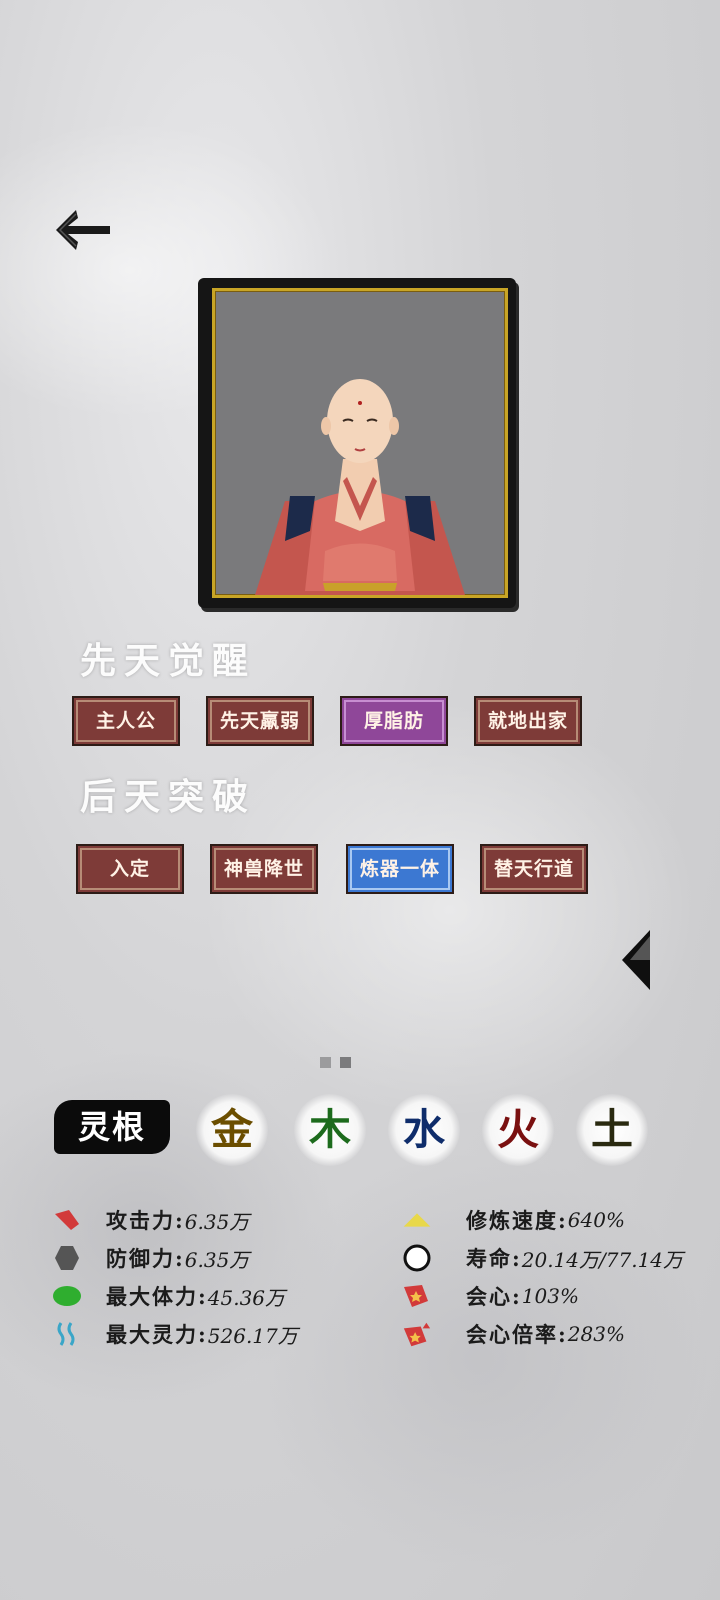 The width and height of the screenshot is (720, 1600). What do you see at coordinates (168, 661) in the screenshot?
I see `innate-awakening-title: 先天觉醒` at bounding box center [168, 661].